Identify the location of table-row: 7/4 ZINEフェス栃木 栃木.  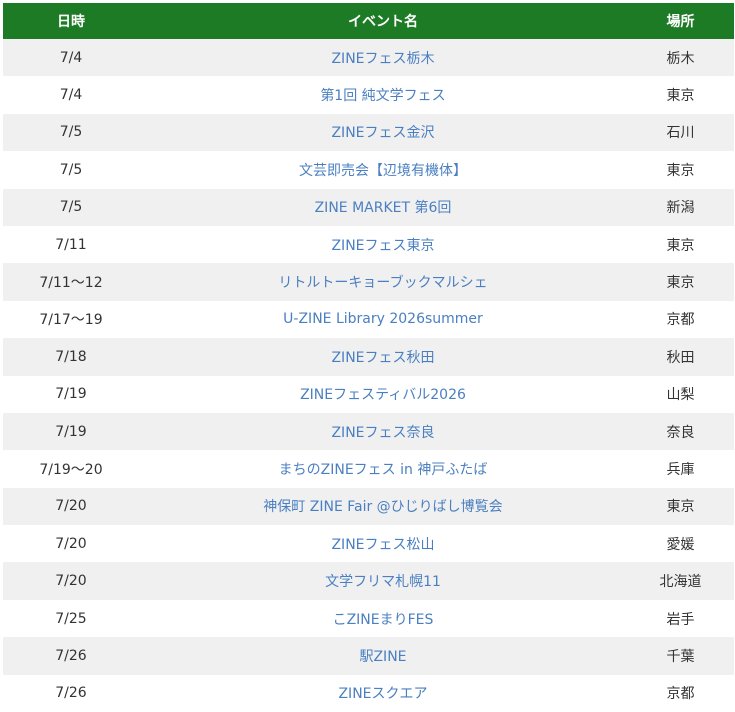
(368, 58).